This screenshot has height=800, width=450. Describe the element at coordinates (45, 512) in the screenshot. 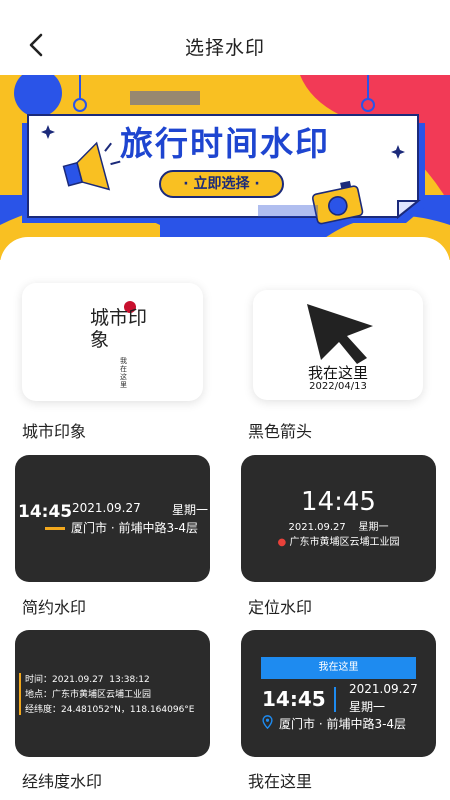

I see `simple-time: 14:45` at that location.